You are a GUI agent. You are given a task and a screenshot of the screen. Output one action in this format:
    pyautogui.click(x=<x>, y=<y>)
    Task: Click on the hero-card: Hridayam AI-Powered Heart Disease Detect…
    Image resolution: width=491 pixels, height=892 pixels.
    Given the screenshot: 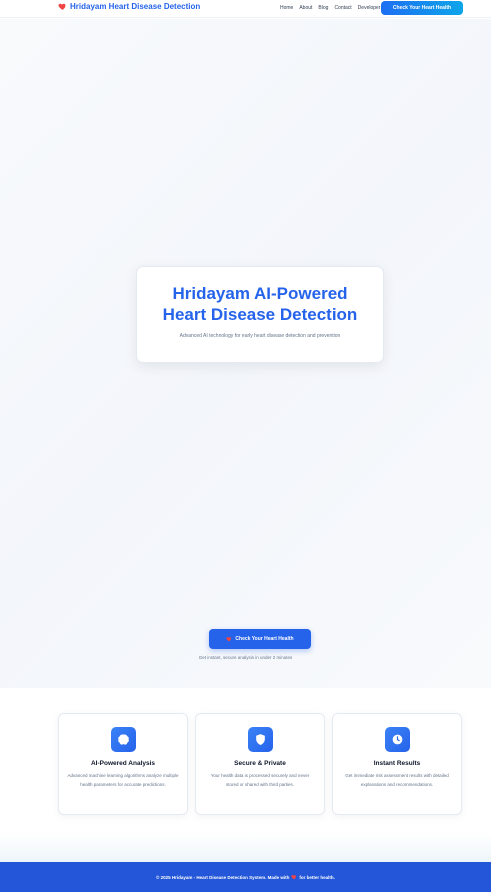 What is the action you would take?
    pyautogui.click(x=260, y=314)
    